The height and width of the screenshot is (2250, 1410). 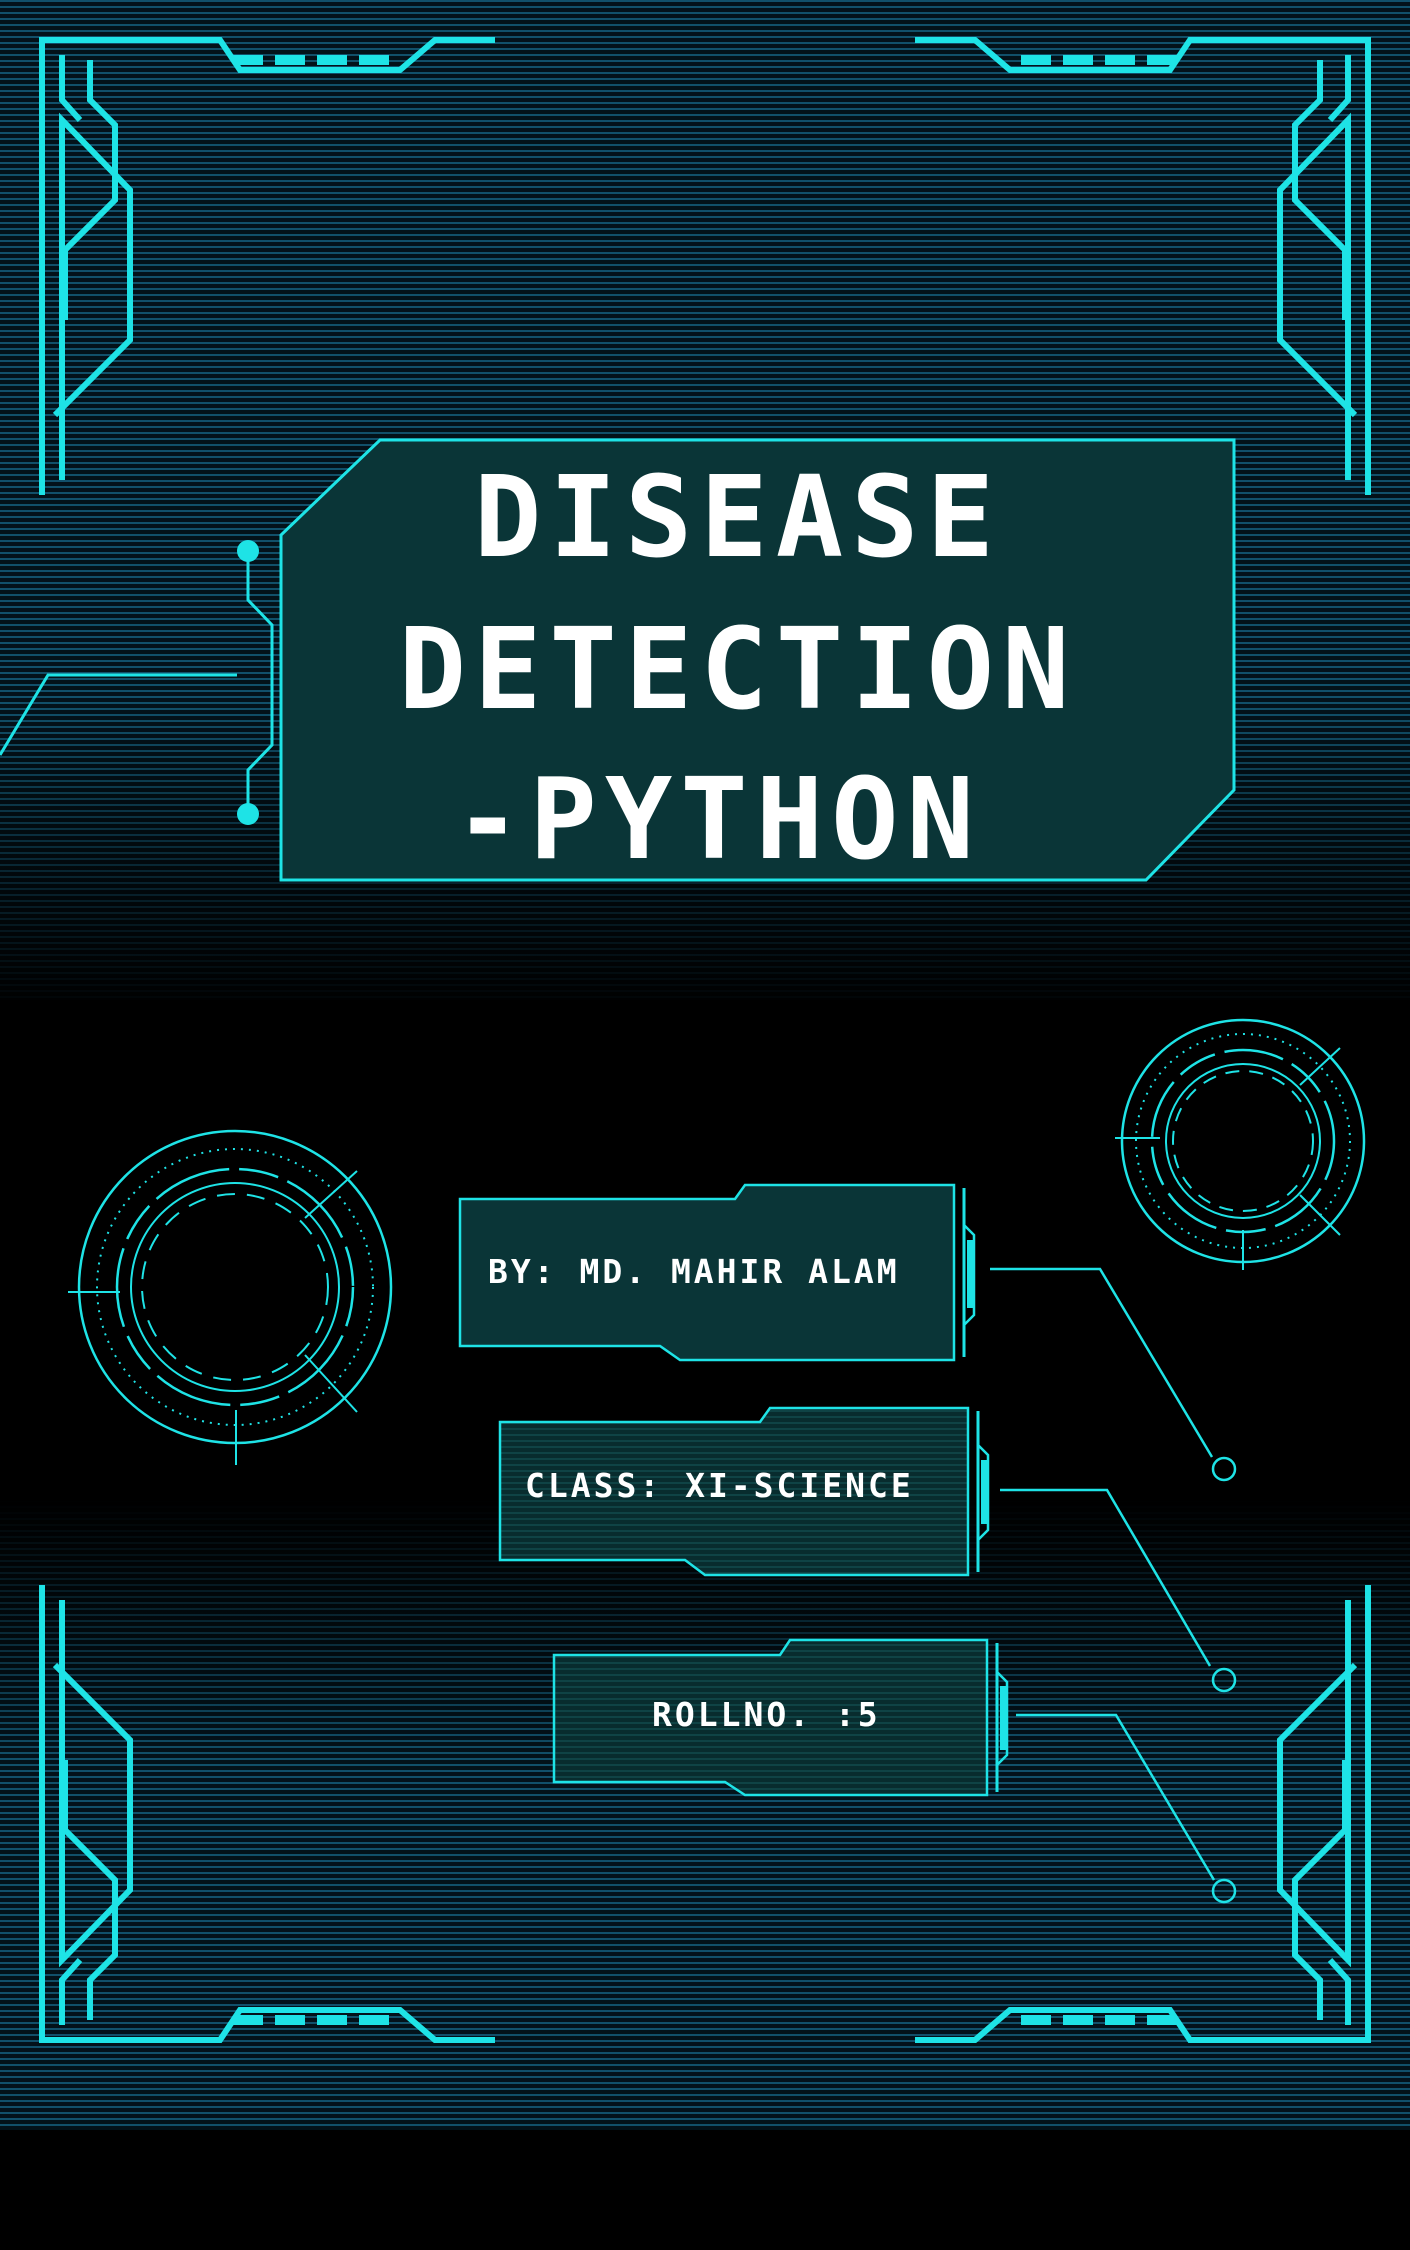 What do you see at coordinates (719, 1485) in the screenshot?
I see `class-text: CLASS: XI-SCIENCE` at bounding box center [719, 1485].